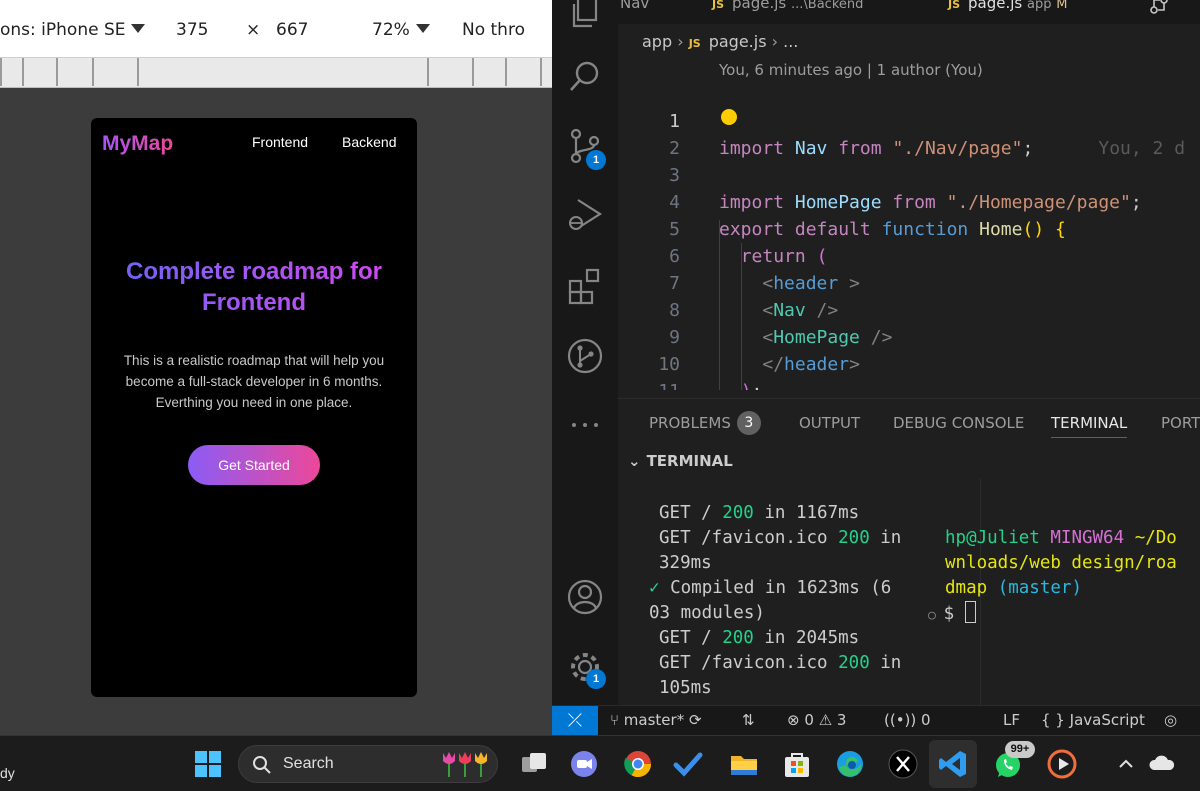 The height and width of the screenshot is (791, 1200). Describe the element at coordinates (1011, 720) in the screenshot. I see `eol-status: LF` at that location.